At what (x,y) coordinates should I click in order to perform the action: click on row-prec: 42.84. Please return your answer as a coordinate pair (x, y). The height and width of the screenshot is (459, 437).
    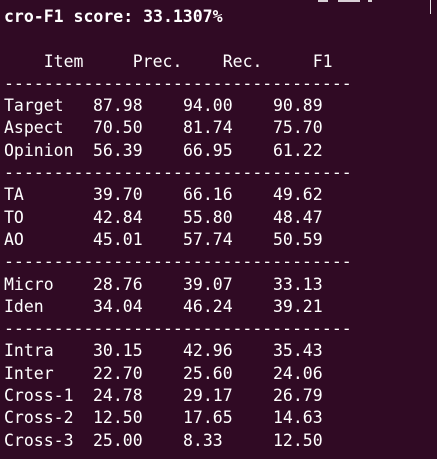
    Looking at the image, I should click on (118, 217).